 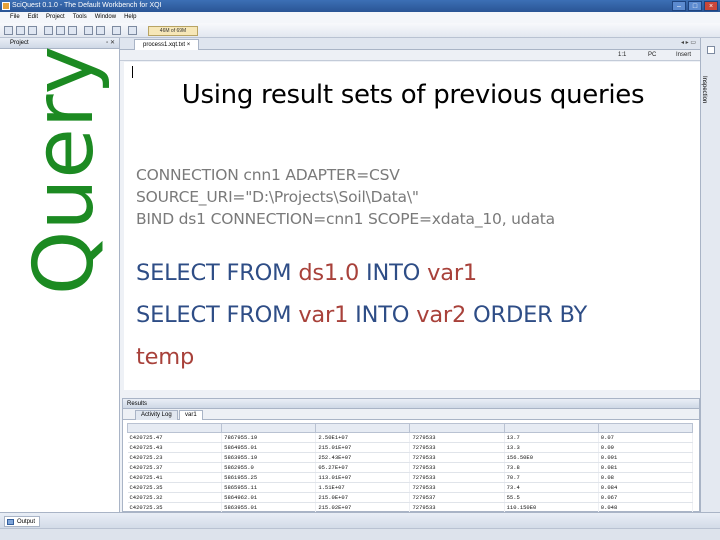 What do you see at coordinates (551, 457) in the screenshot?
I see `table-cell: 156.50E0` at bounding box center [551, 457].